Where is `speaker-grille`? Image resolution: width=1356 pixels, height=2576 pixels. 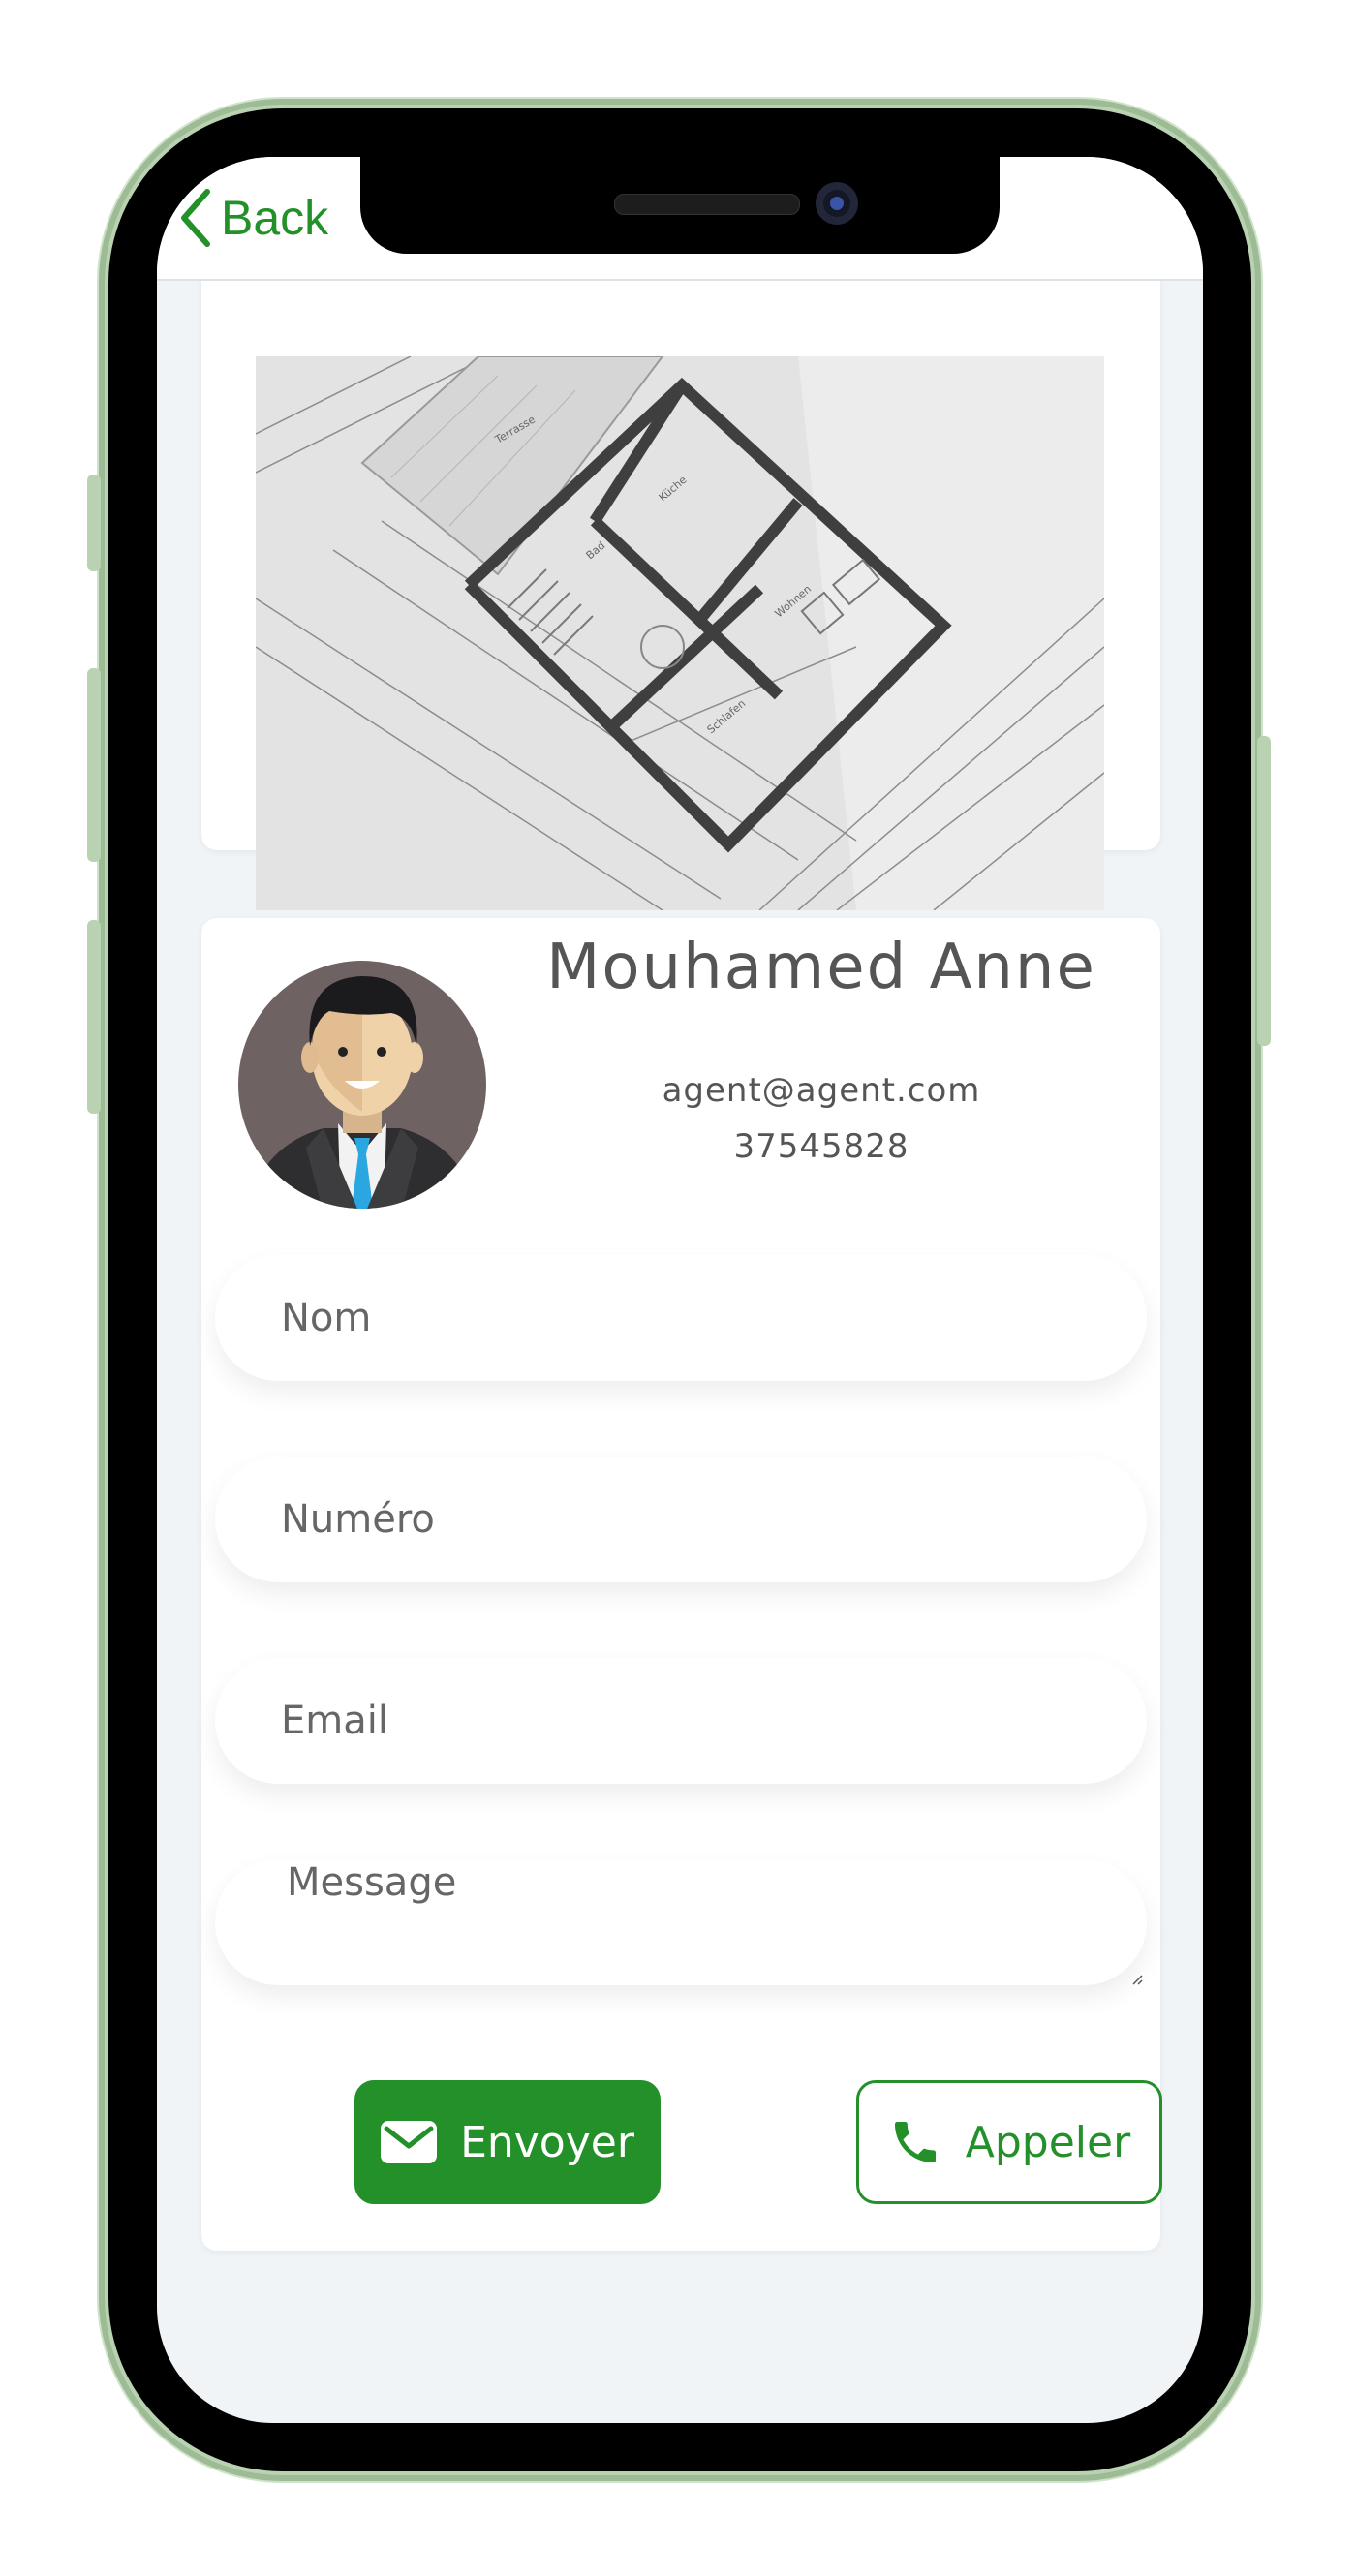 speaker-grille is located at coordinates (707, 204).